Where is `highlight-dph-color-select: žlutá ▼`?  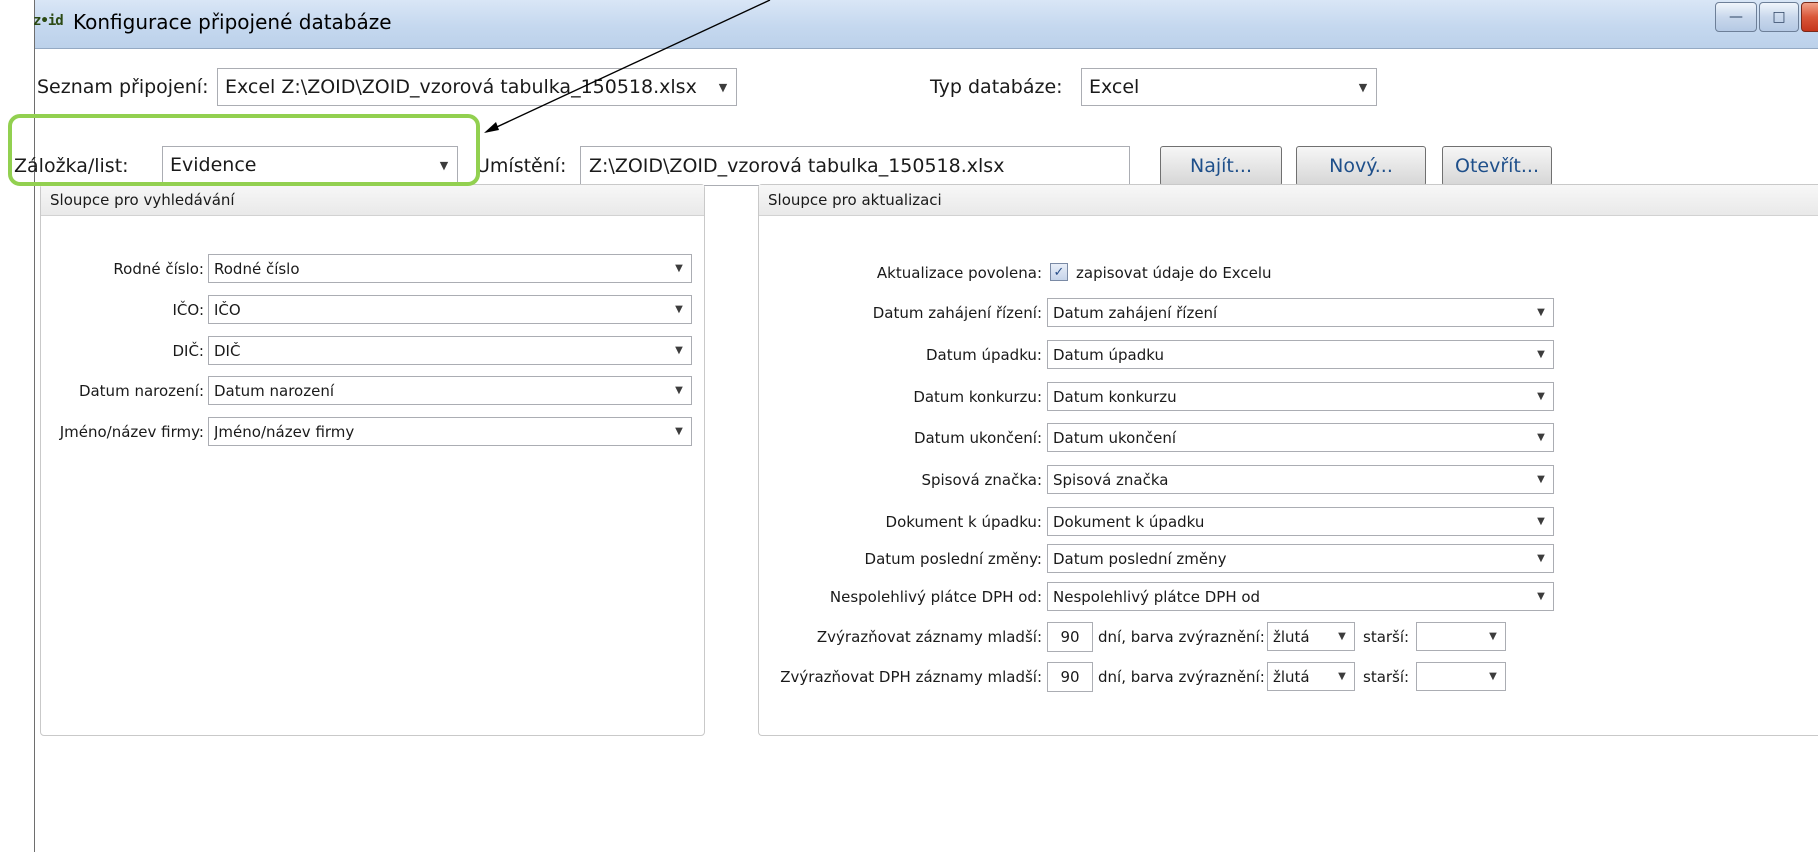
highlight-dph-color-select: žlutá ▼ is located at coordinates (1311, 676).